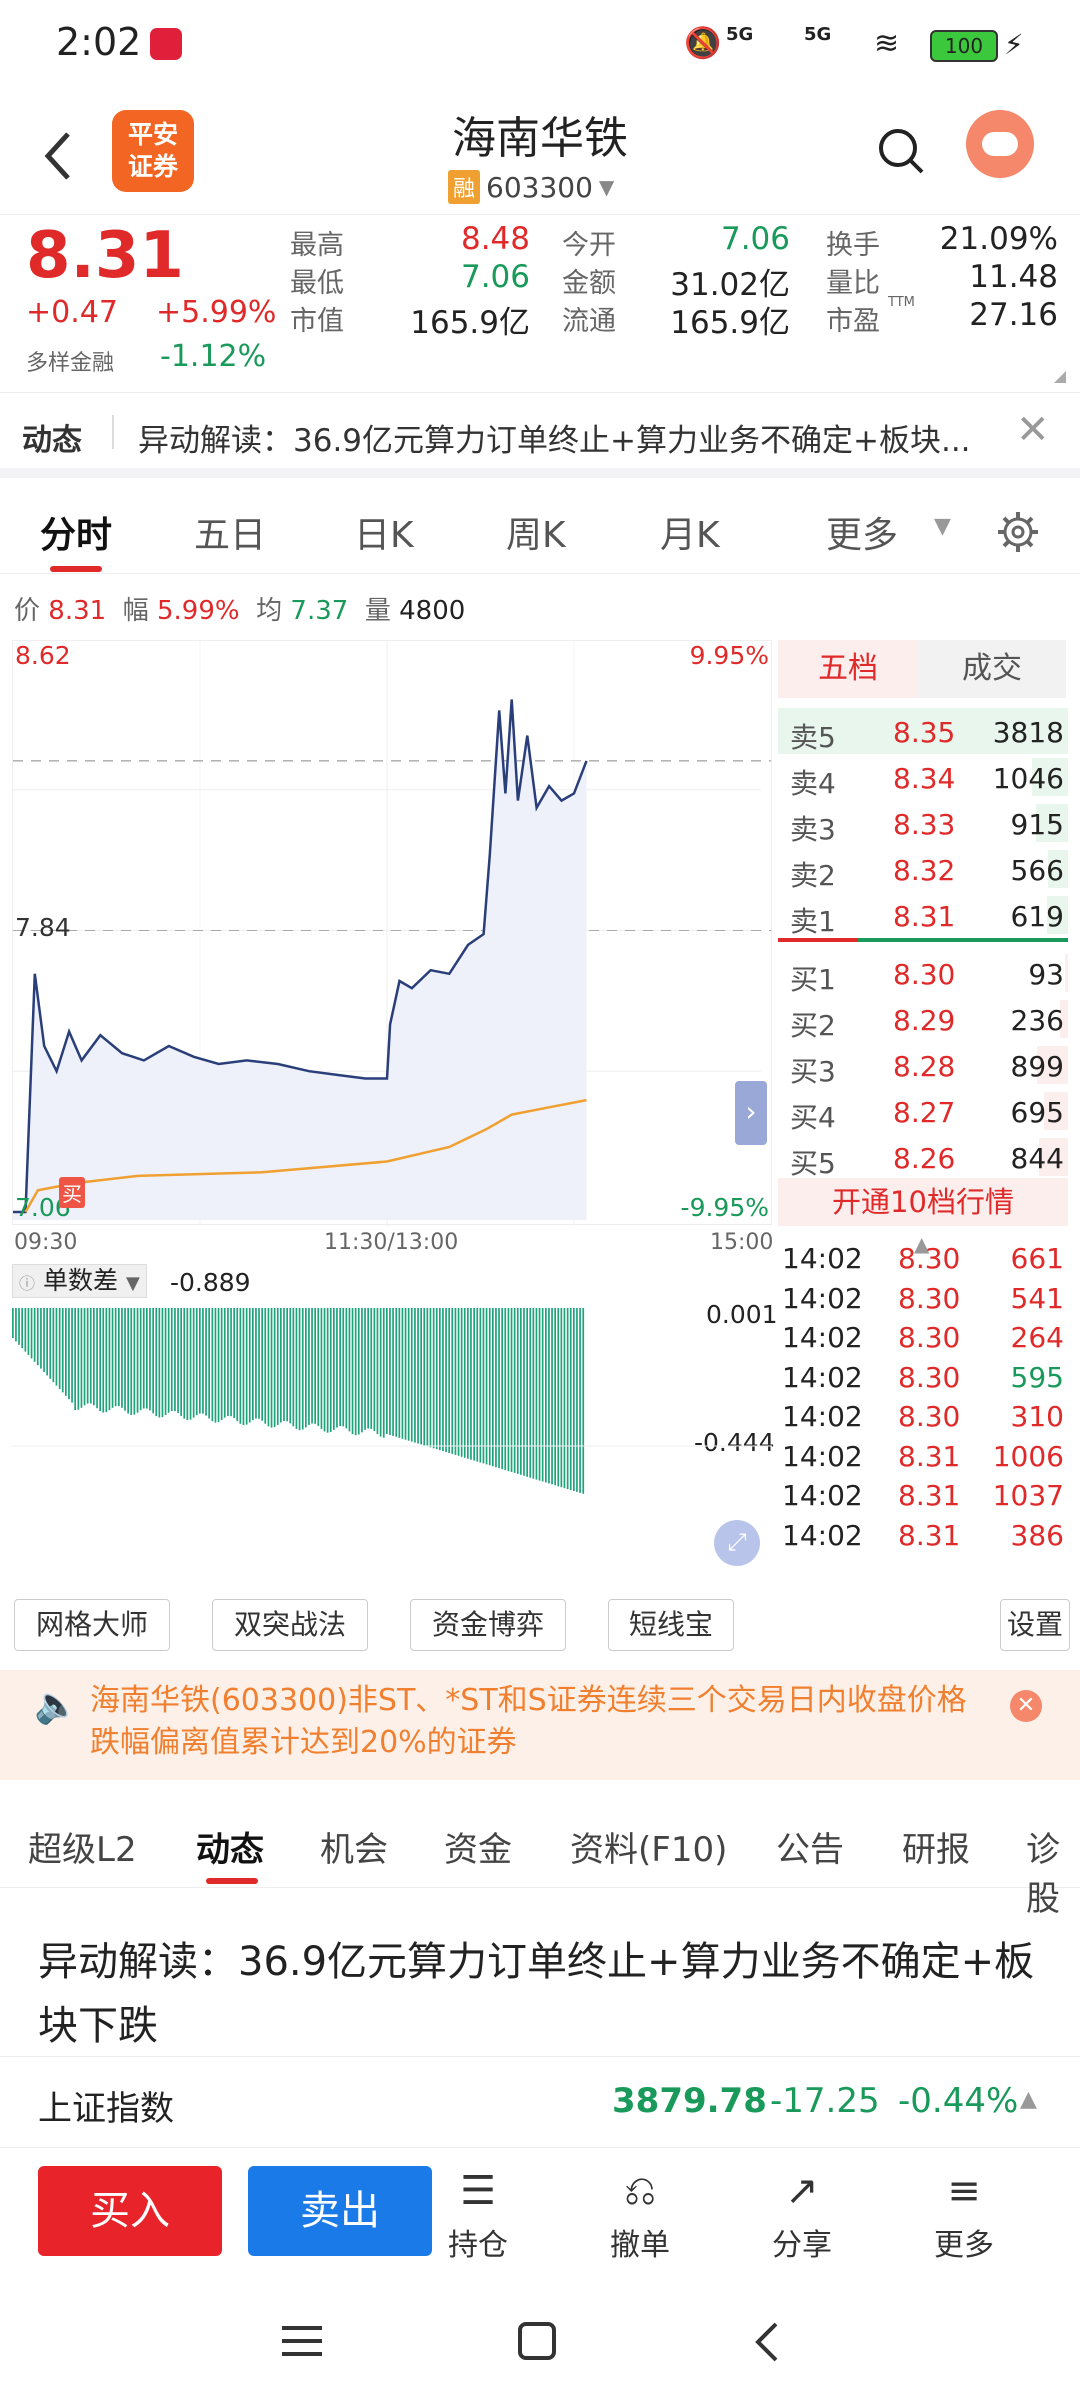 The height and width of the screenshot is (2400, 1080). I want to click on bid-row: 买5 8.26 844, so click(923, 1157).